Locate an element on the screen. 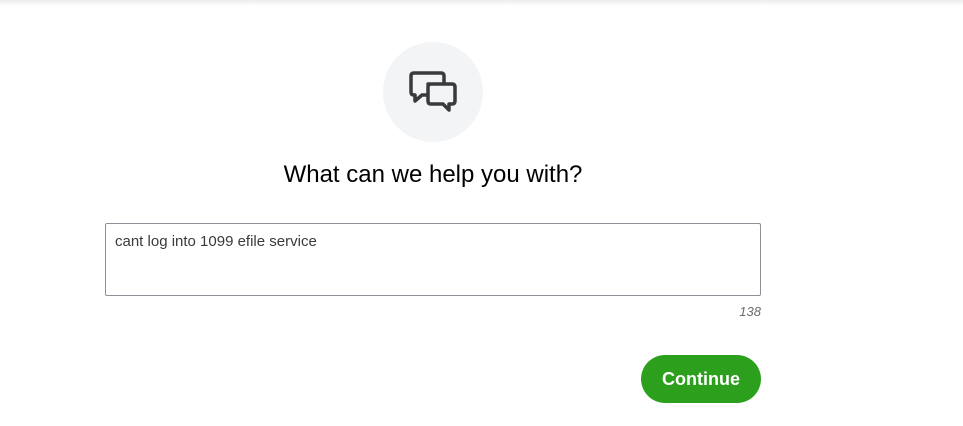 This screenshot has width=963, height=426. question-textarea: cant log into 1099 efile service is located at coordinates (433, 259).